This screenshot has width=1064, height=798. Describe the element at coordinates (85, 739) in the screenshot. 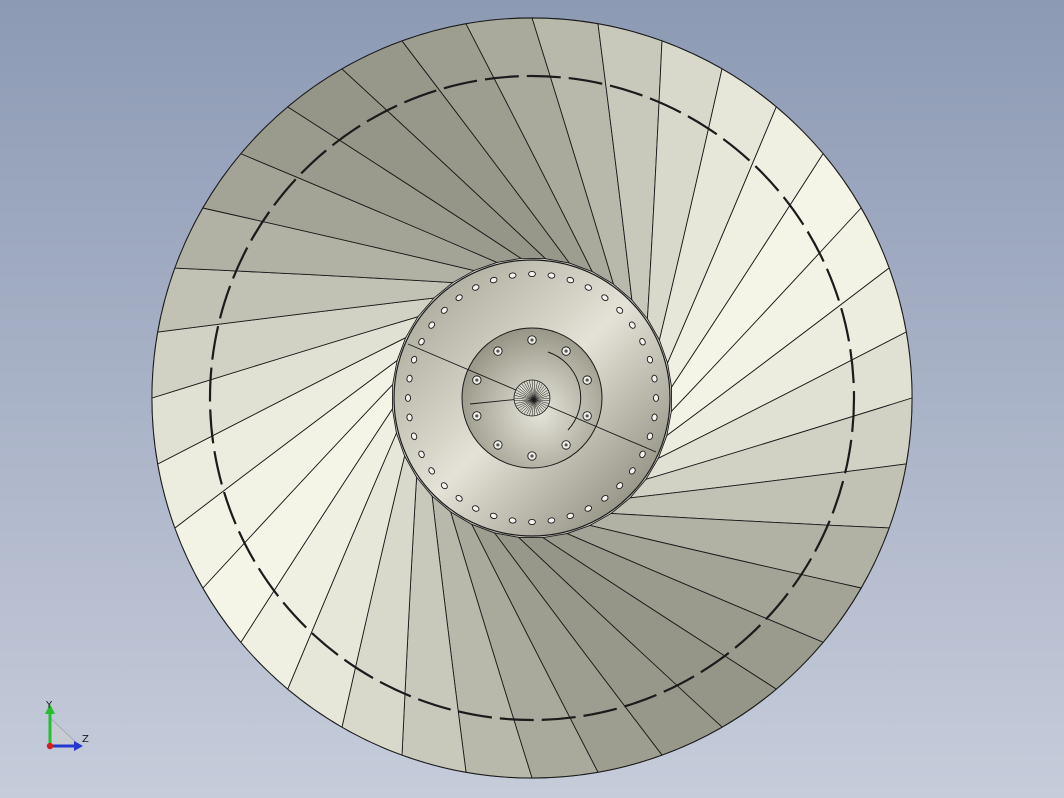

I see `z-axis-label: Z` at that location.